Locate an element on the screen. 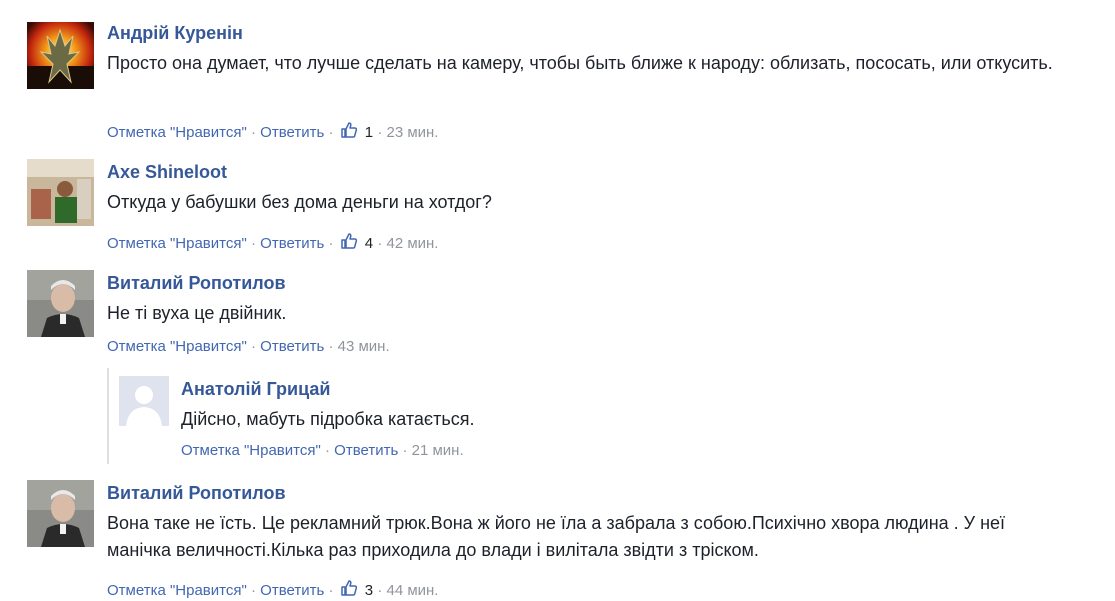 Image resolution: width=1115 pixels, height=601 pixels. reply-thread-line is located at coordinates (108, 416).